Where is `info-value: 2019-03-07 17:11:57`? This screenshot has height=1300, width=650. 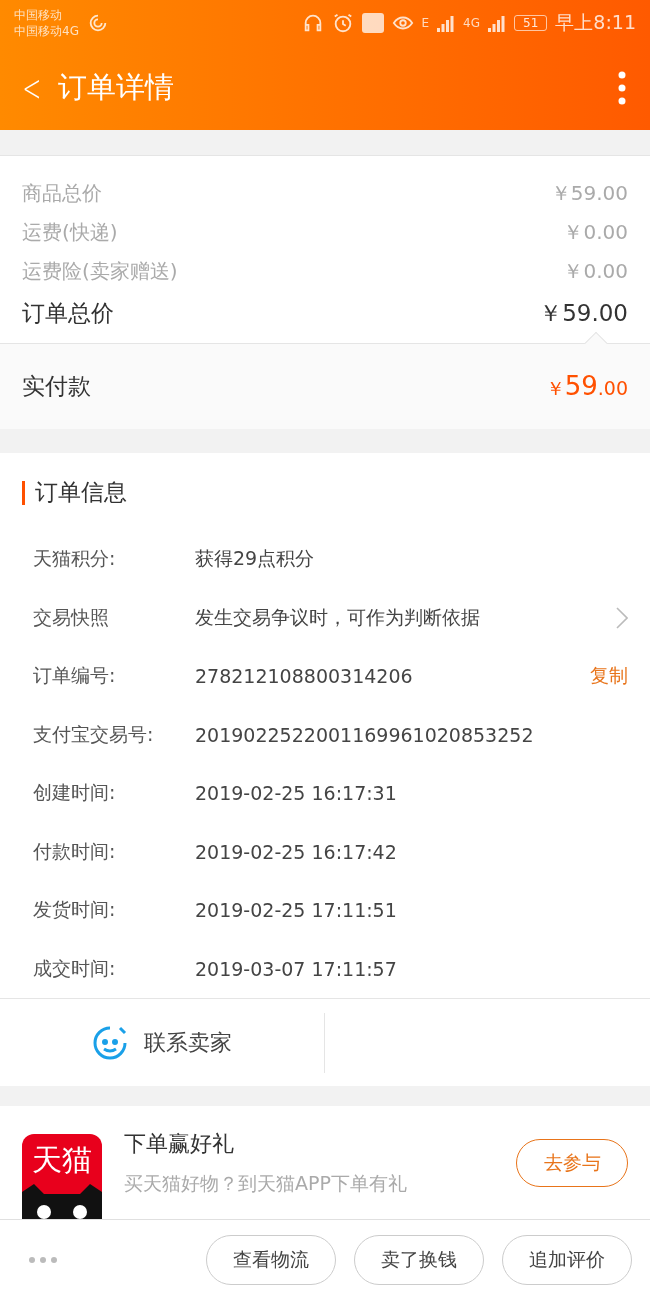
info-value: 2019-03-07 17:11:57 is located at coordinates (296, 968).